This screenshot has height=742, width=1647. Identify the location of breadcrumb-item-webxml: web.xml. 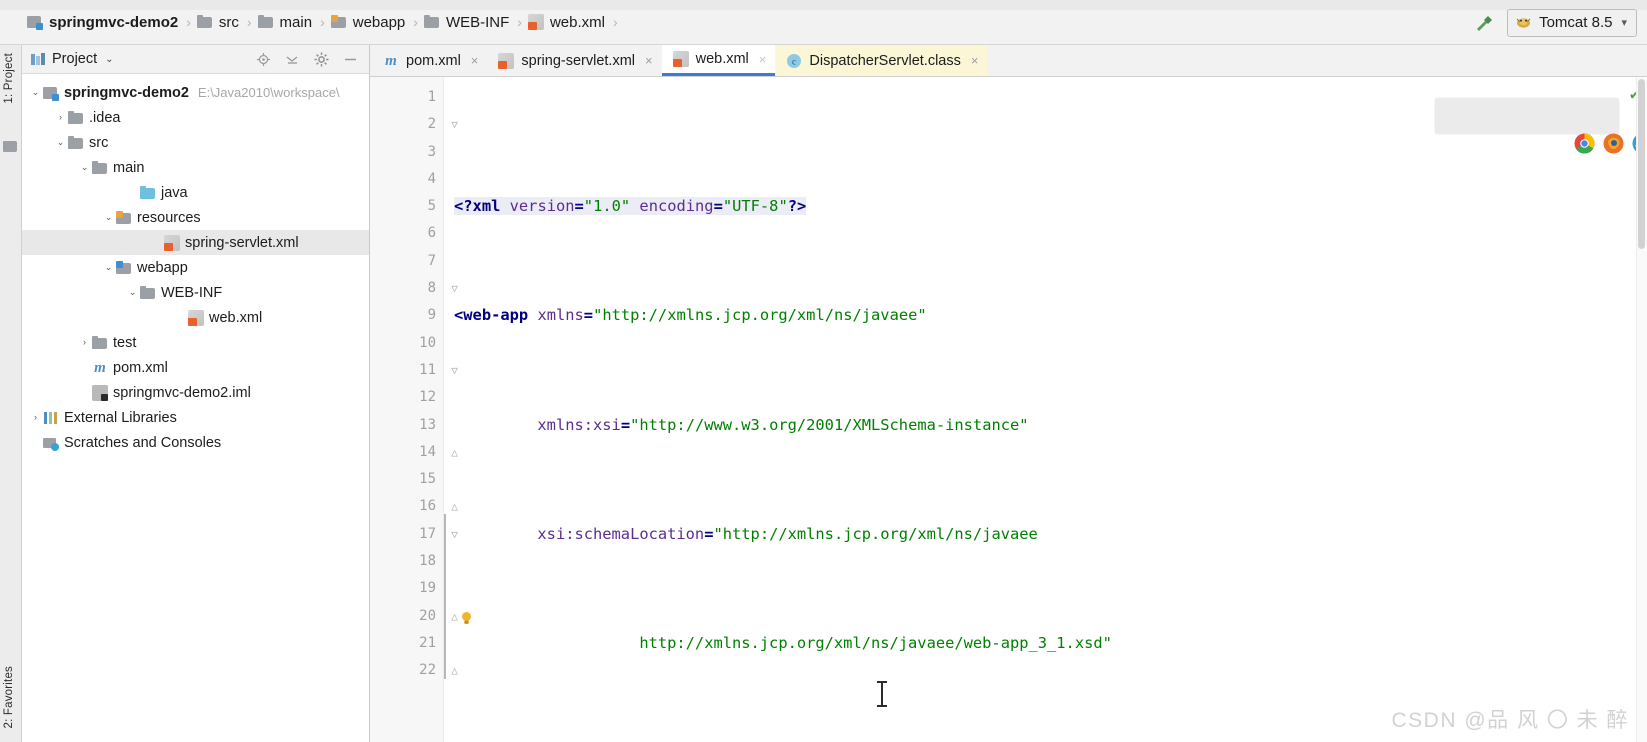
(567, 22).